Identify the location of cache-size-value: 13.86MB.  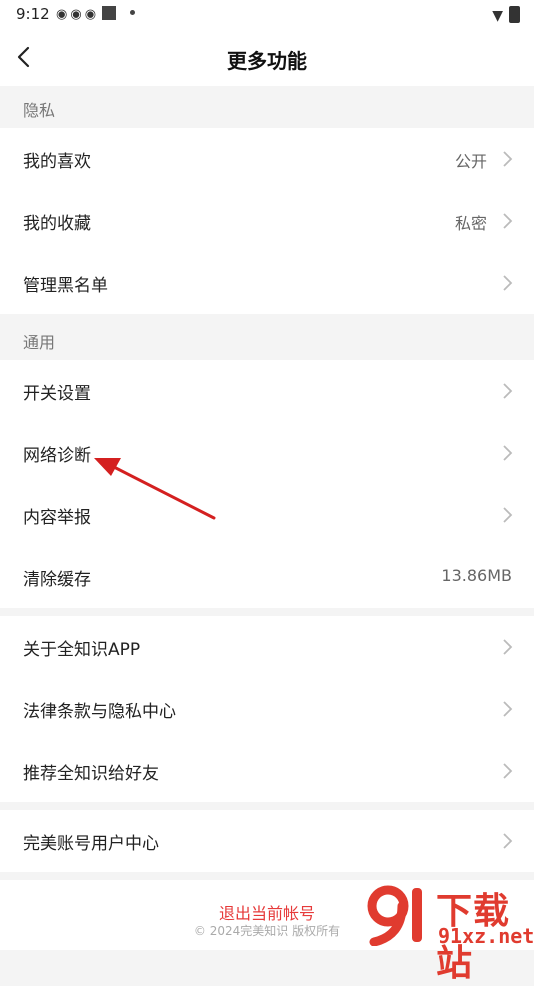
(476, 575).